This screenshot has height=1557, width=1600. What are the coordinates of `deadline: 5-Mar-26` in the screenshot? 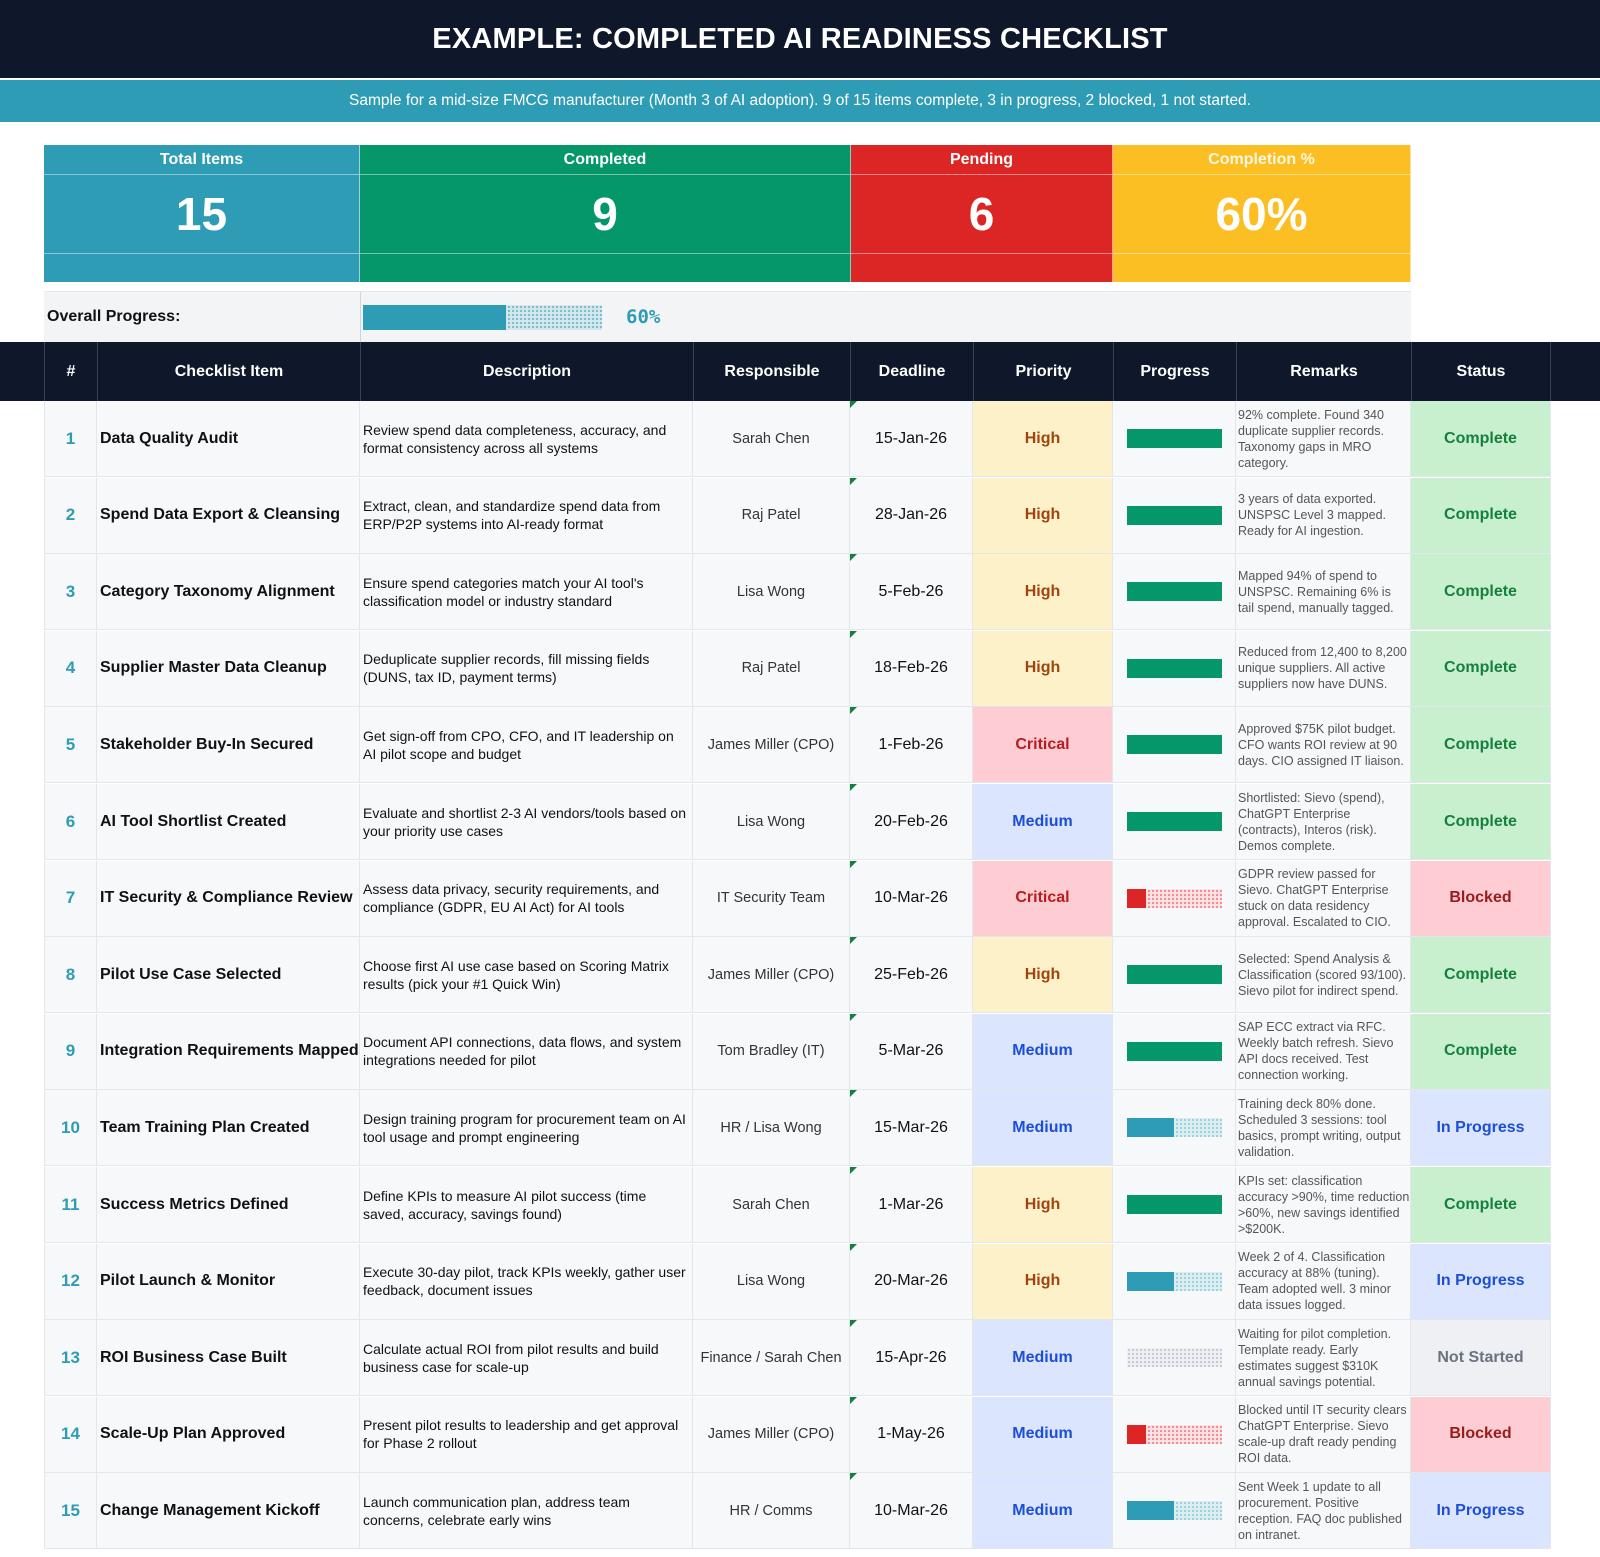 It's located at (911, 1051).